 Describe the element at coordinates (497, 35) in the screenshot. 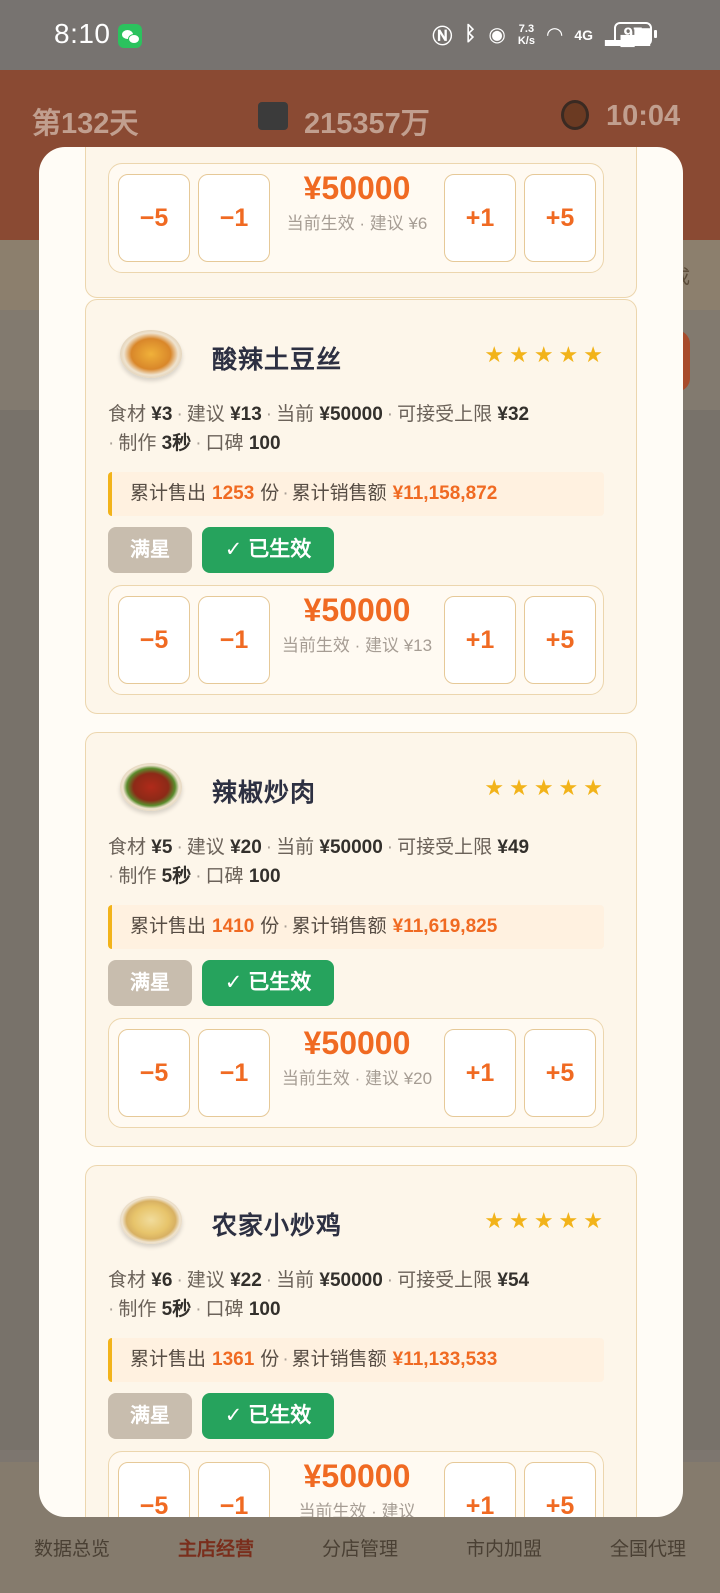

I see `location-icon: ◉` at that location.